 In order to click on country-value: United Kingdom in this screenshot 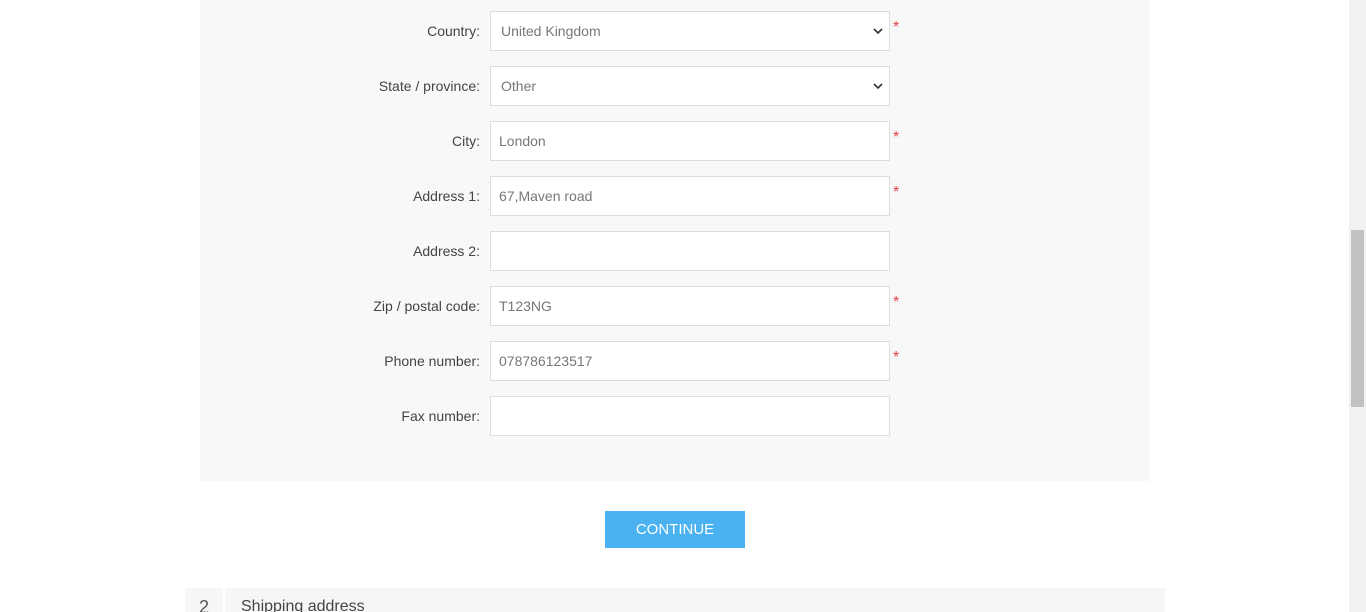, I will do `click(551, 31)`.